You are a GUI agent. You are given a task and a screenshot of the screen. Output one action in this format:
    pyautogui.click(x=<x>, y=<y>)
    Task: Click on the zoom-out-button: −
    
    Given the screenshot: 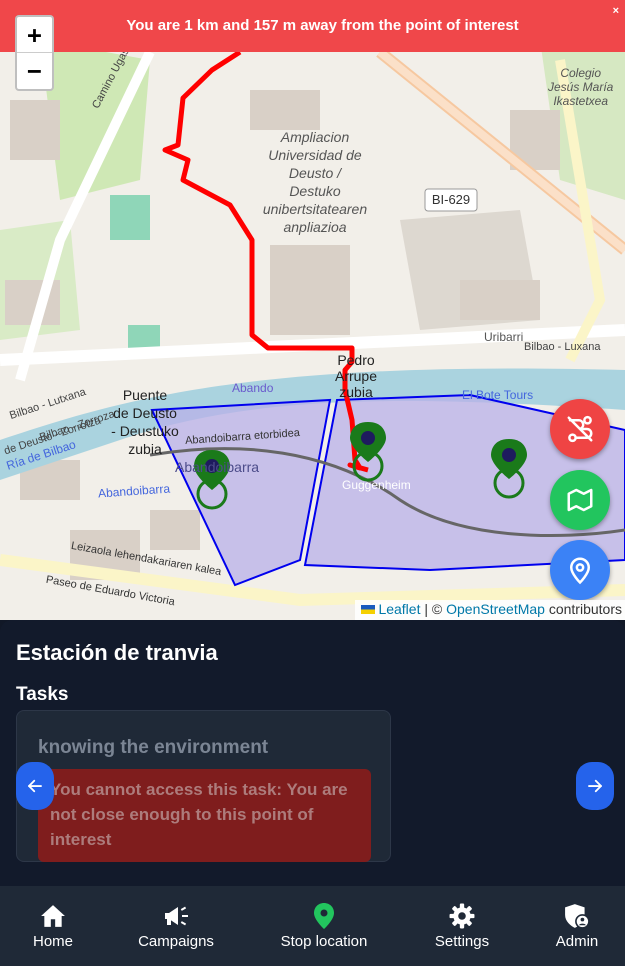 What is the action you would take?
    pyautogui.click(x=34, y=71)
    